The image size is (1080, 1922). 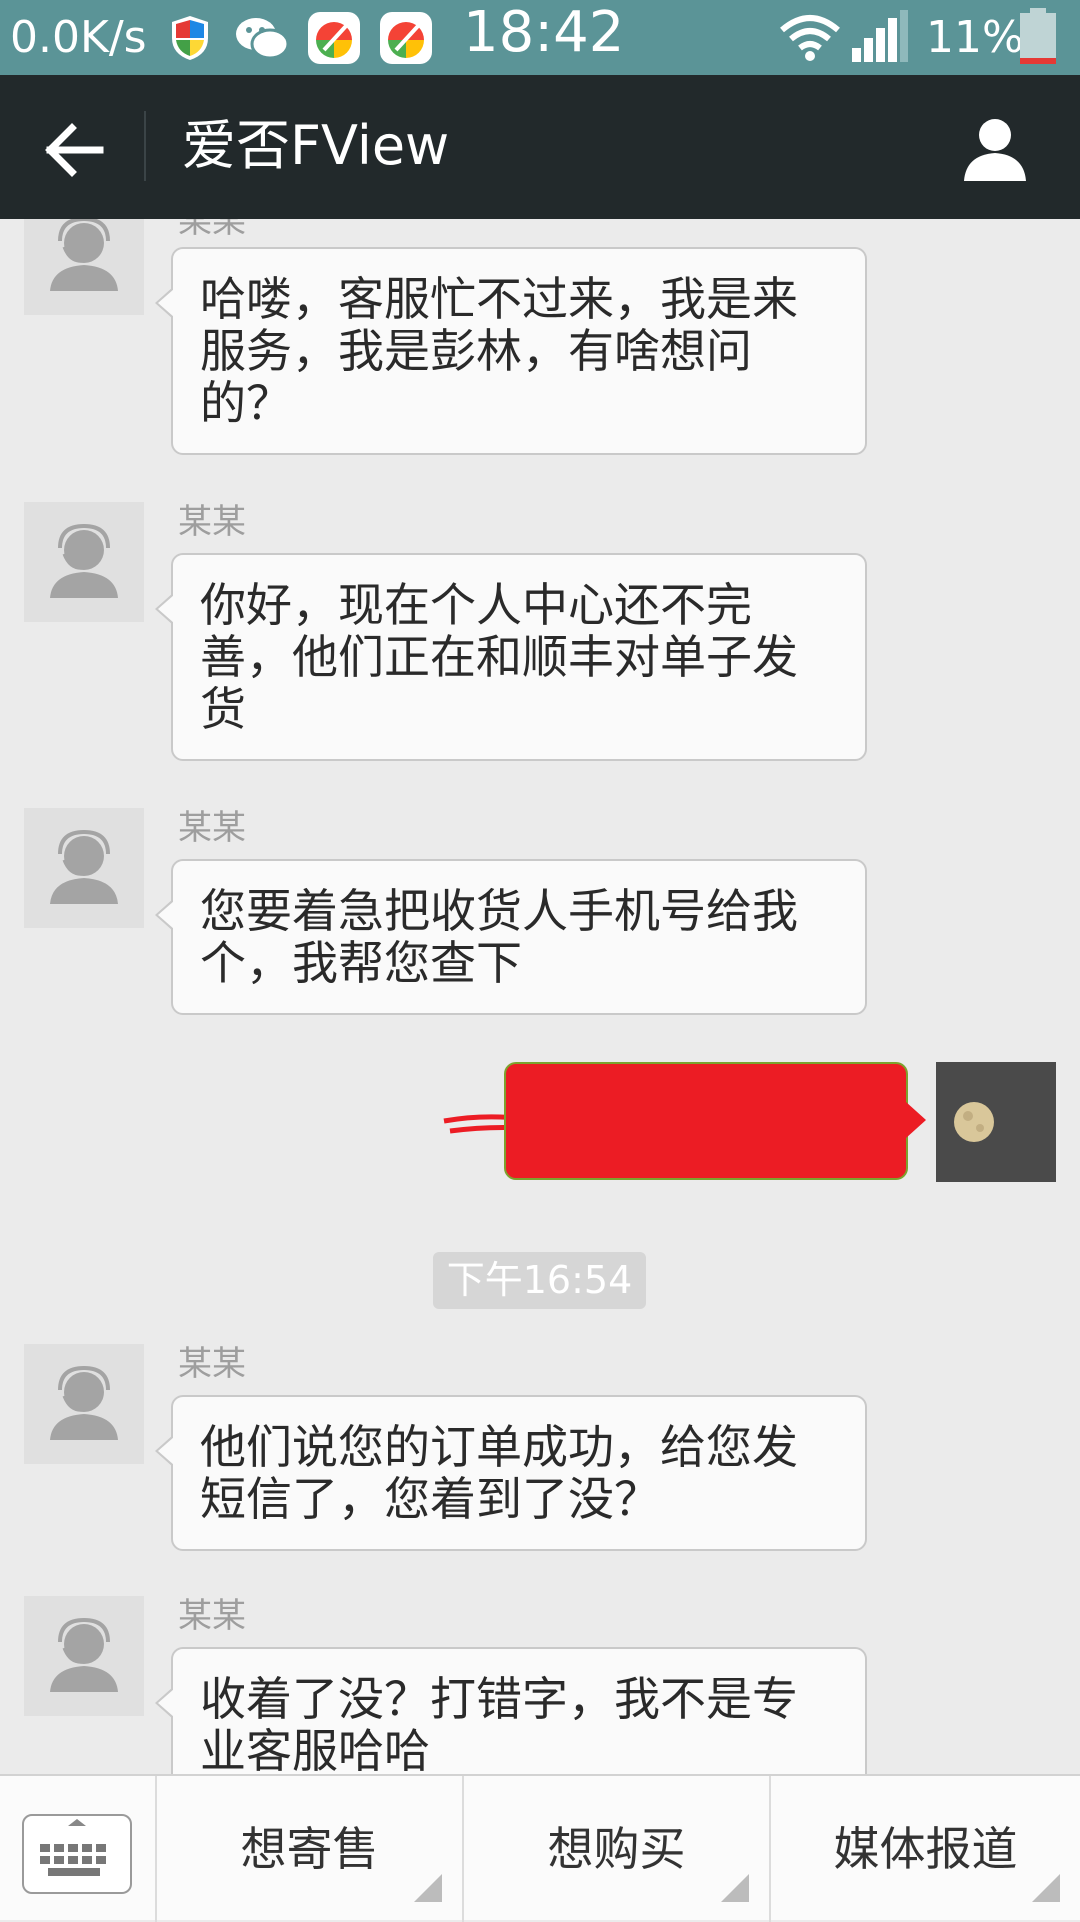 What do you see at coordinates (1038, 36) in the screenshot?
I see `battery-icon` at bounding box center [1038, 36].